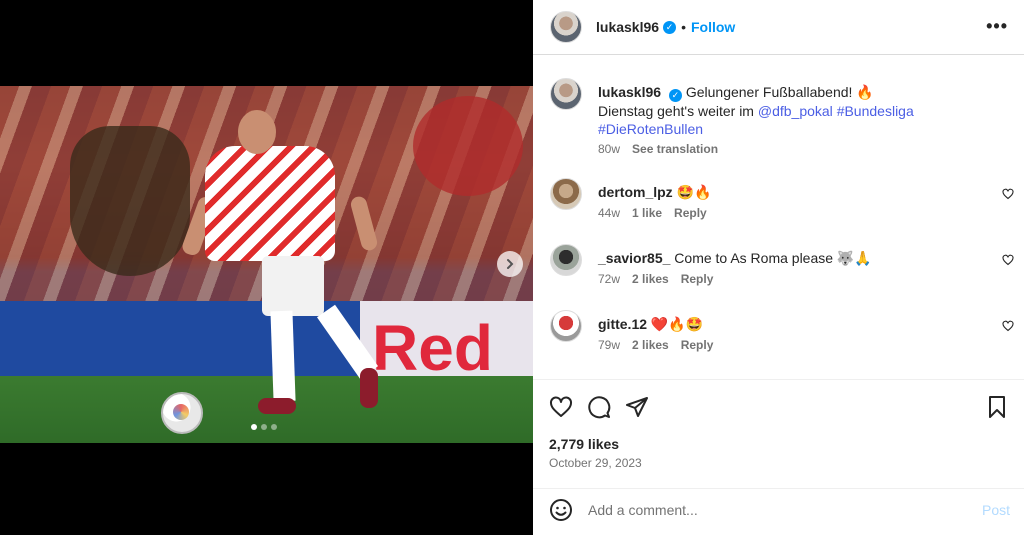  Describe the element at coordinates (795, 111) in the screenshot. I see `mention-link: @dfb_pokal` at that location.